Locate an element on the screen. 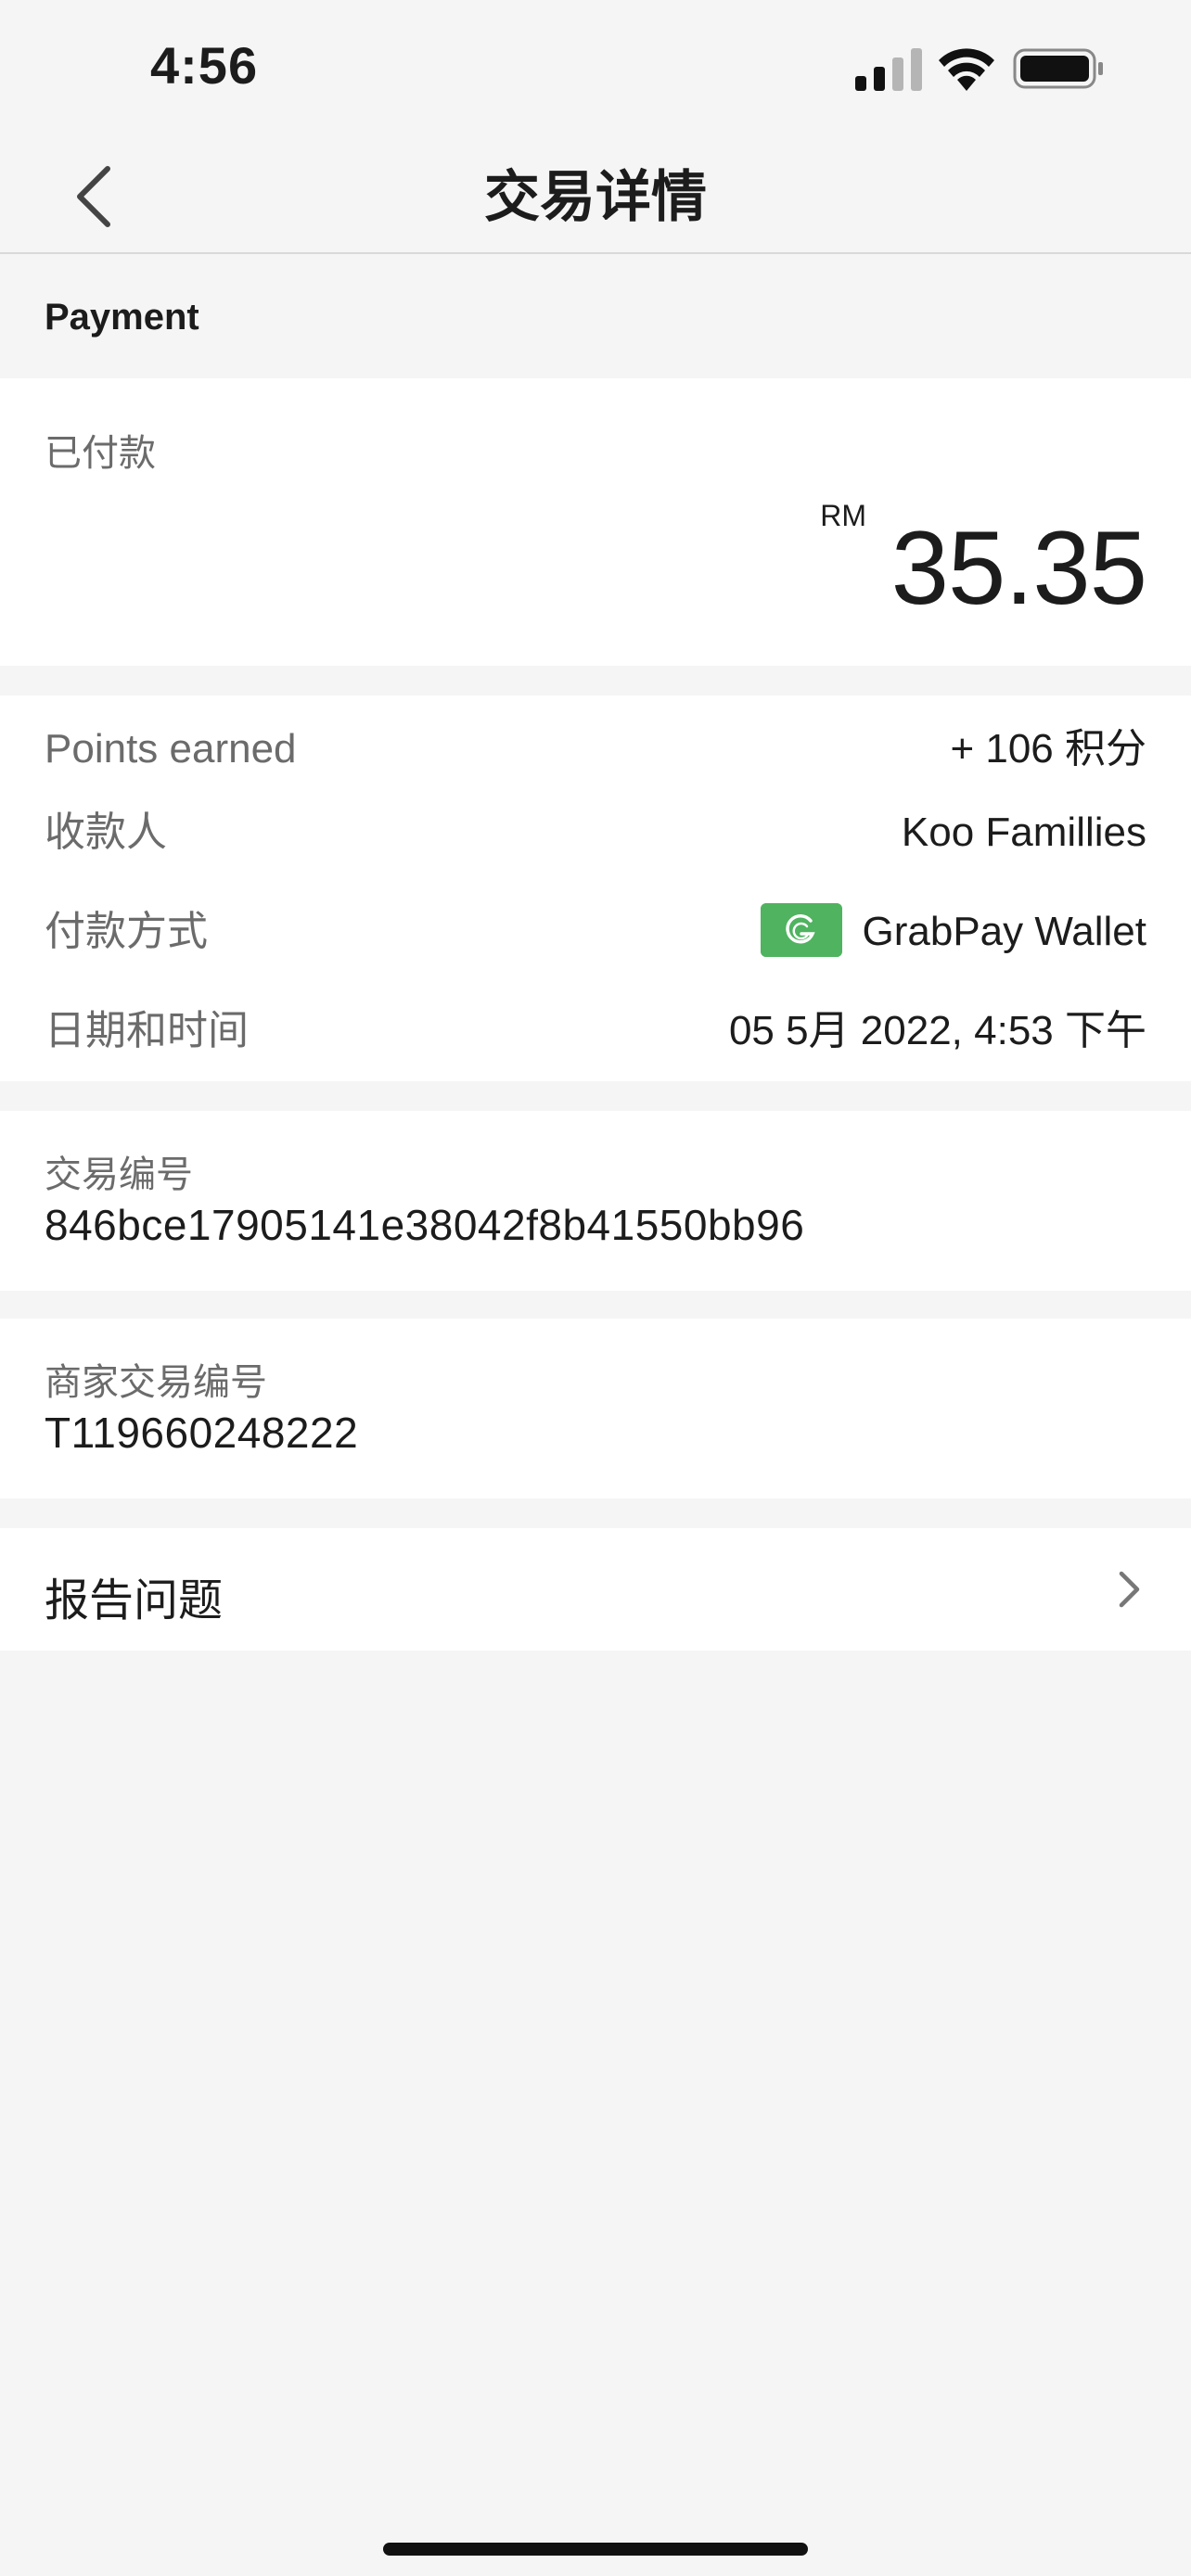 The image size is (1191, 2576). points-label: Points earned is located at coordinates (171, 749).